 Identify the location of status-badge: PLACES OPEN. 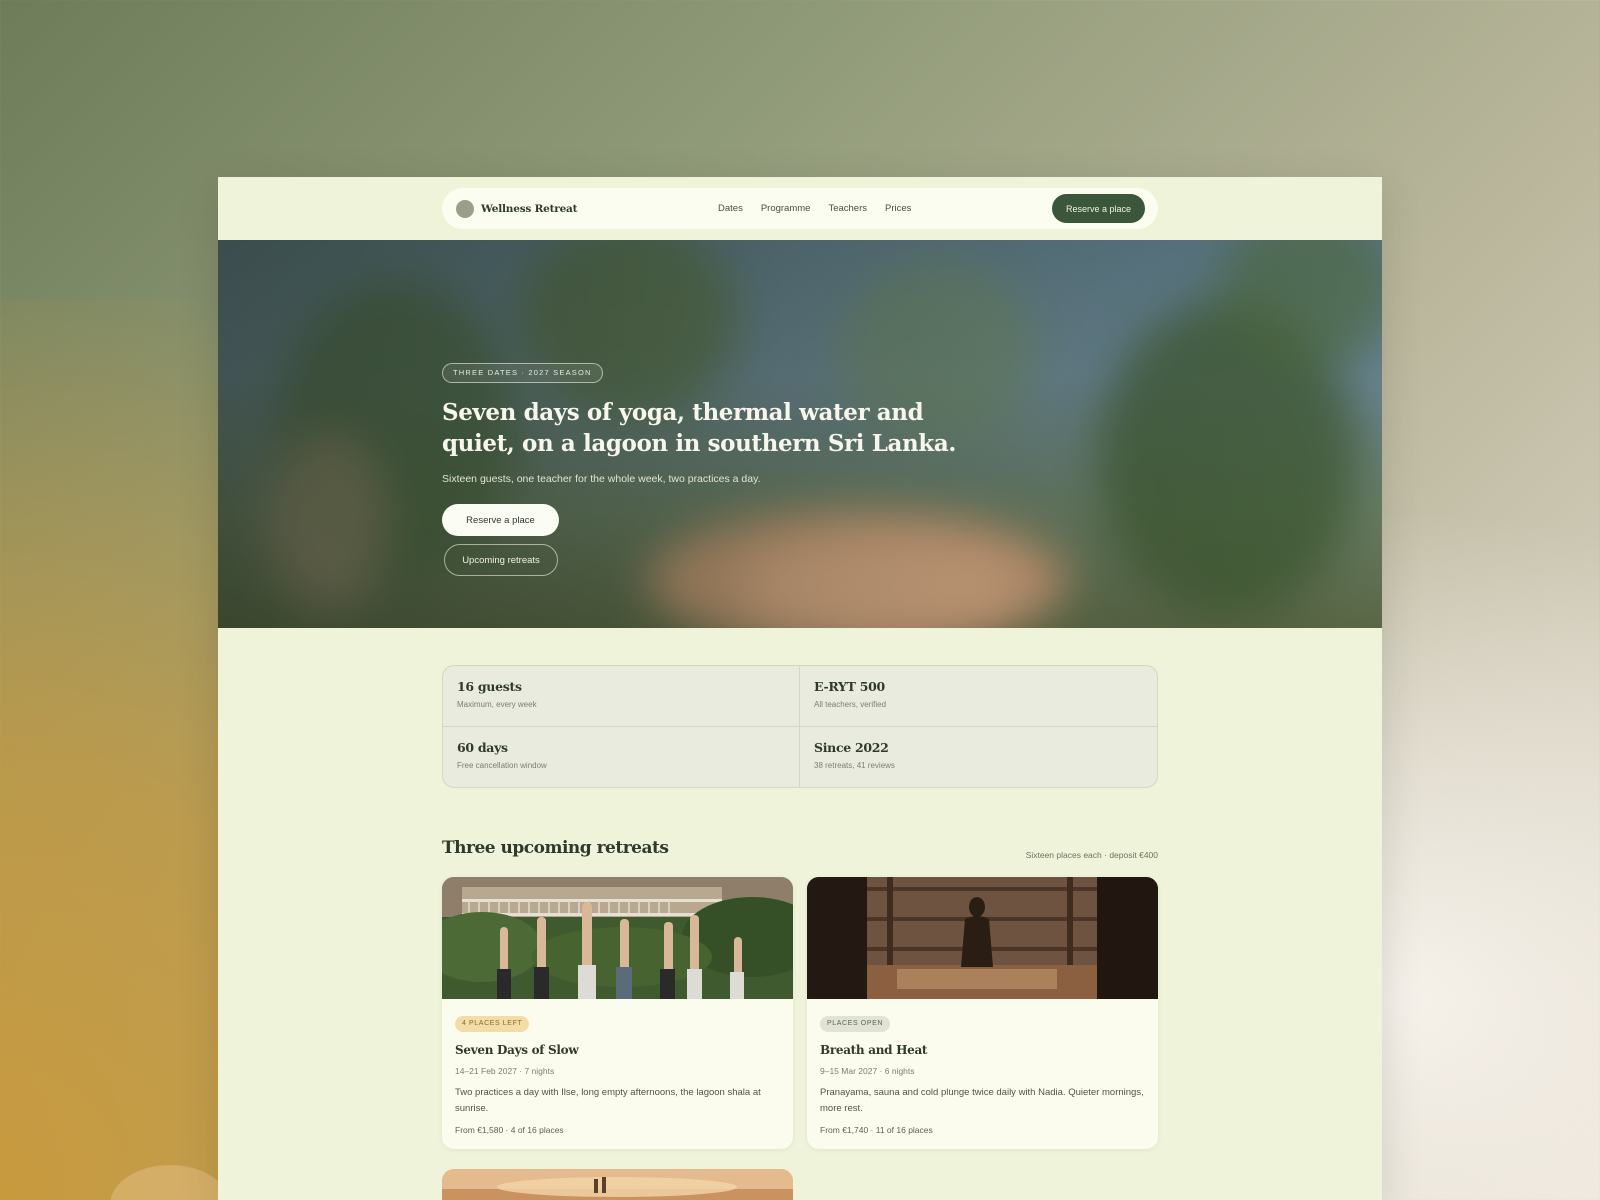
(855, 1024).